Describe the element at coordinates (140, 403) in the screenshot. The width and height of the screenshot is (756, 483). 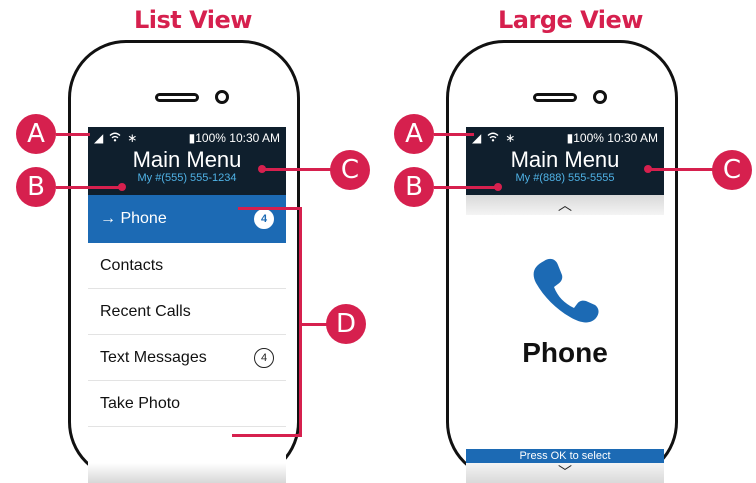
I see `menu-item-label: Take Photo` at that location.